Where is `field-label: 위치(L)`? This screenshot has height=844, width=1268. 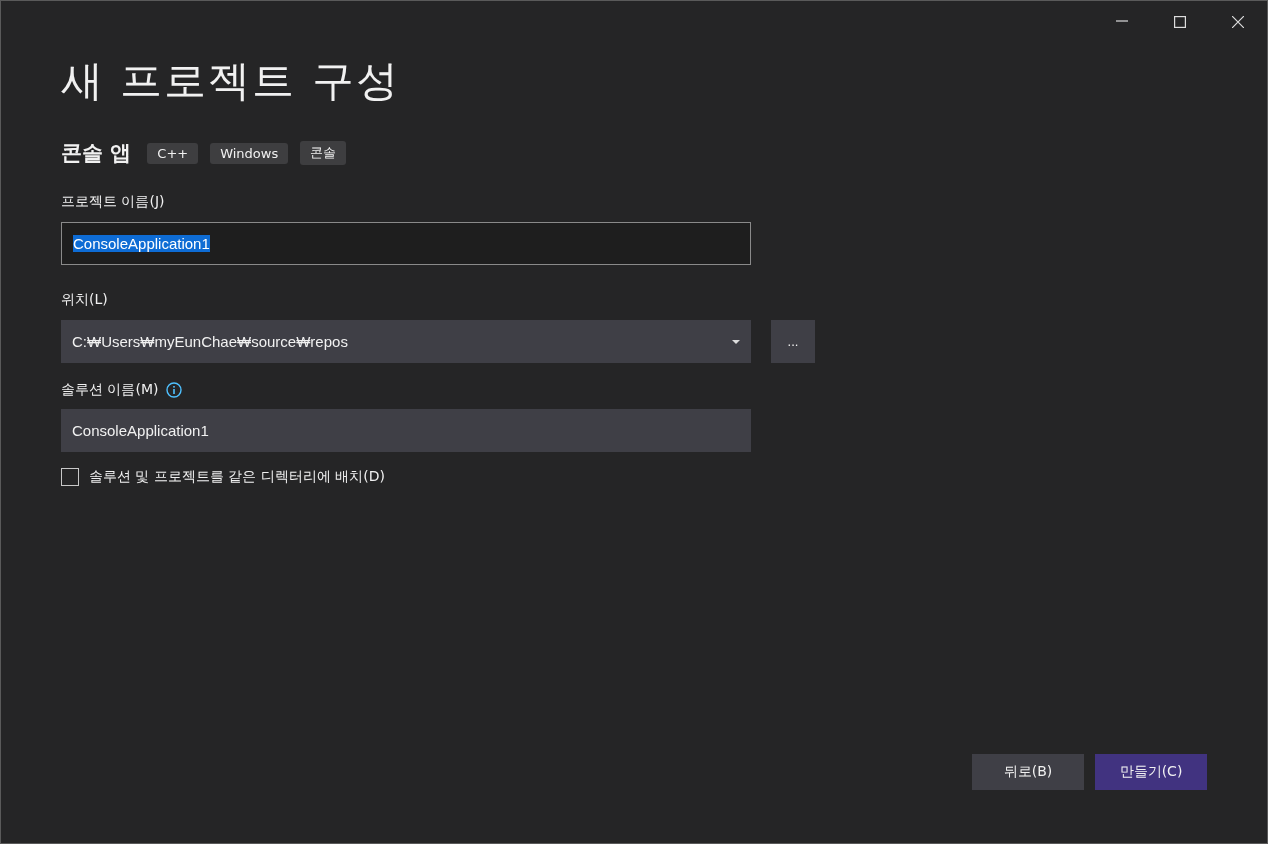 field-label: 위치(L) is located at coordinates (85, 300).